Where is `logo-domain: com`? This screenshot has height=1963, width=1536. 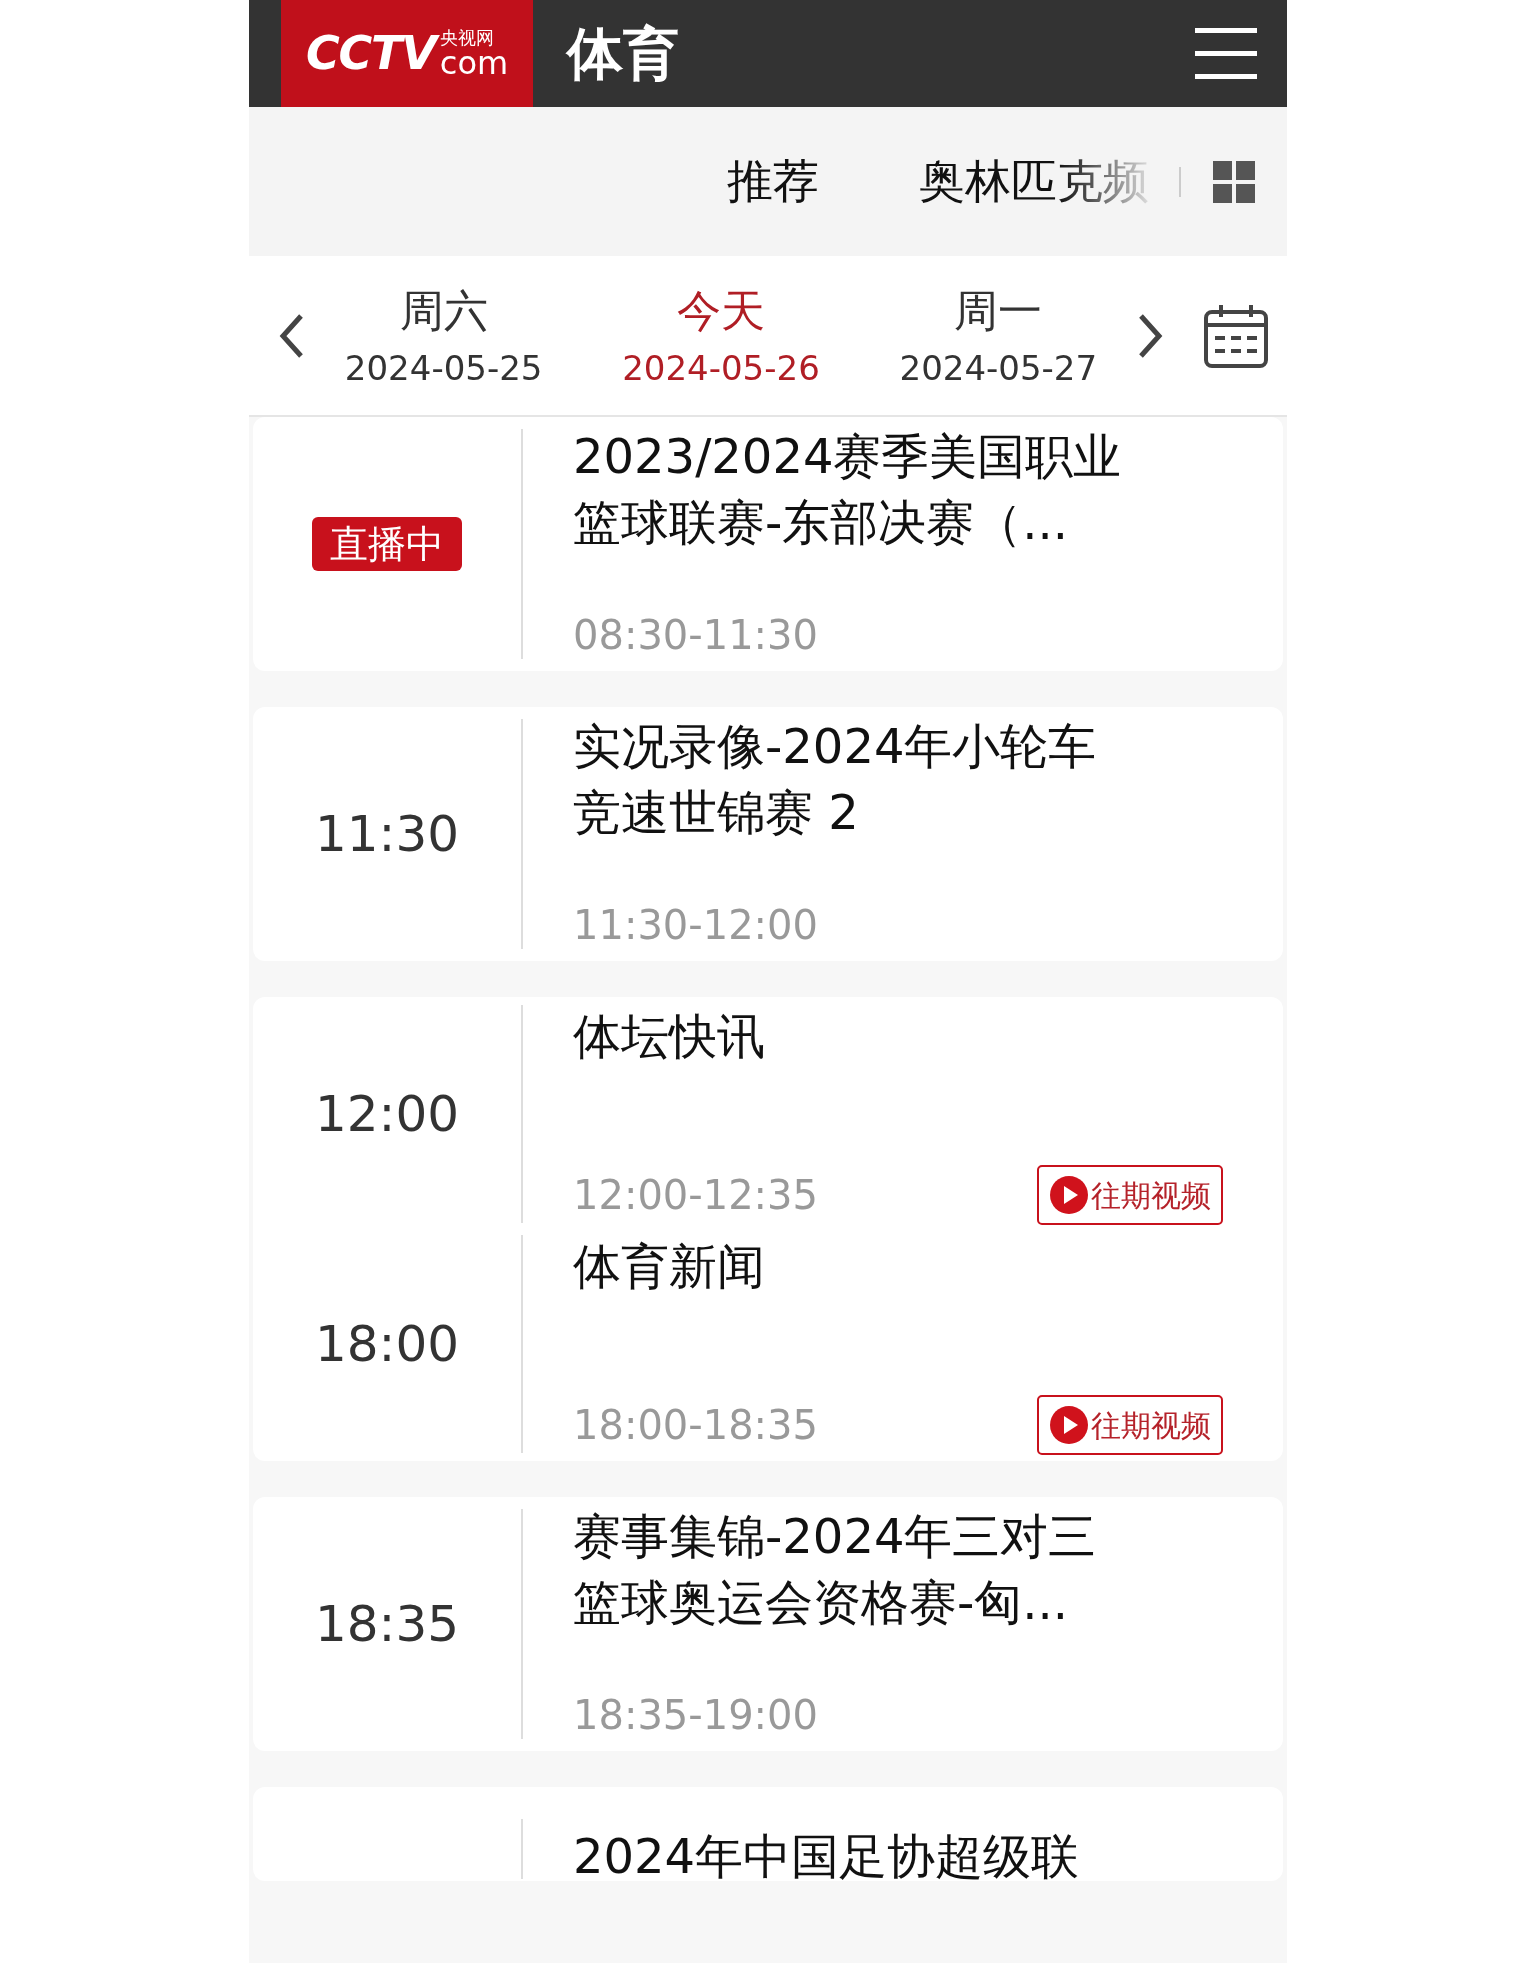 logo-domain: com is located at coordinates (474, 62).